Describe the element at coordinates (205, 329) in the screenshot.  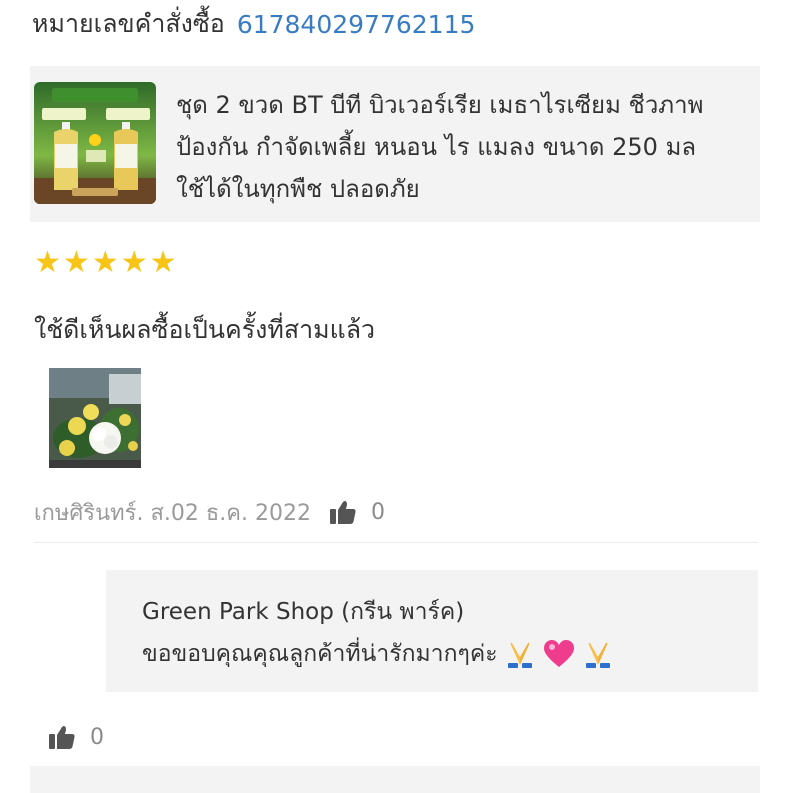
I see `review-text: ใช้ดีเห็นผลซื้อเป็นครั้งที่สามแล้ว` at that location.